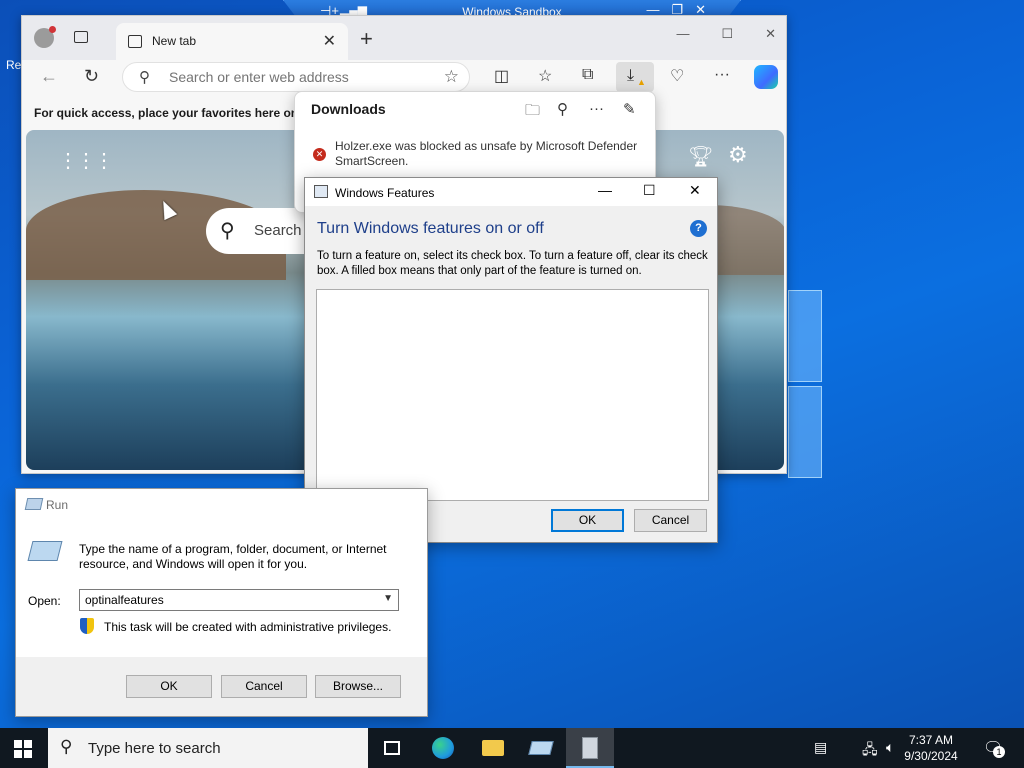  Describe the element at coordinates (501, 76) in the screenshot. I see `split-screen-icon: ◫` at that location.